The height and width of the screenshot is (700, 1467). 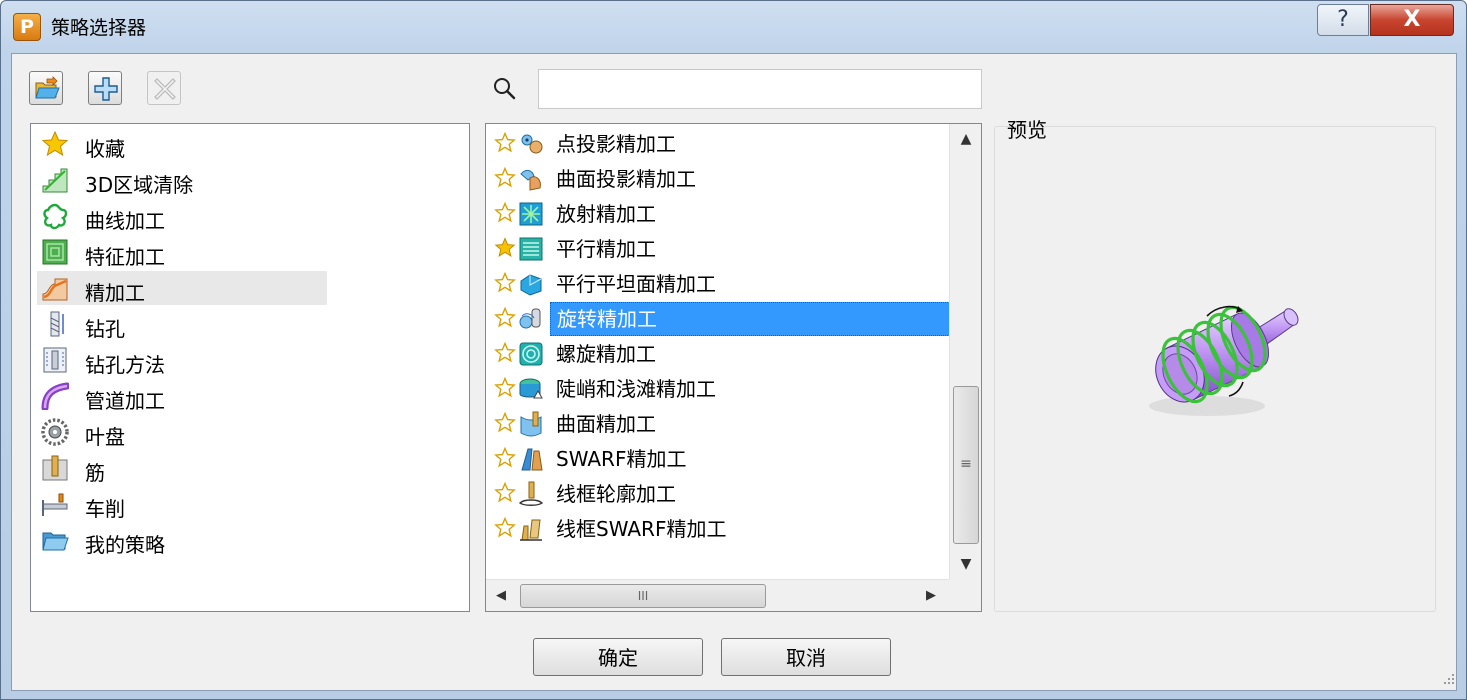 I want to click on category-item-feature: 特征加工, so click(x=182, y=252).